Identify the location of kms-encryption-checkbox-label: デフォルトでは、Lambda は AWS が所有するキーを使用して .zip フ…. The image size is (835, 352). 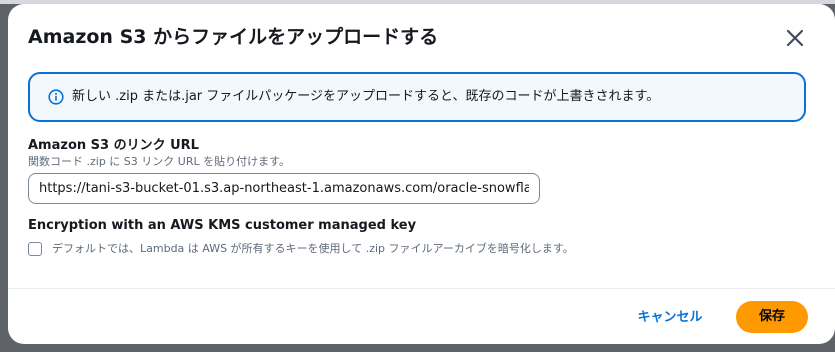
(313, 248).